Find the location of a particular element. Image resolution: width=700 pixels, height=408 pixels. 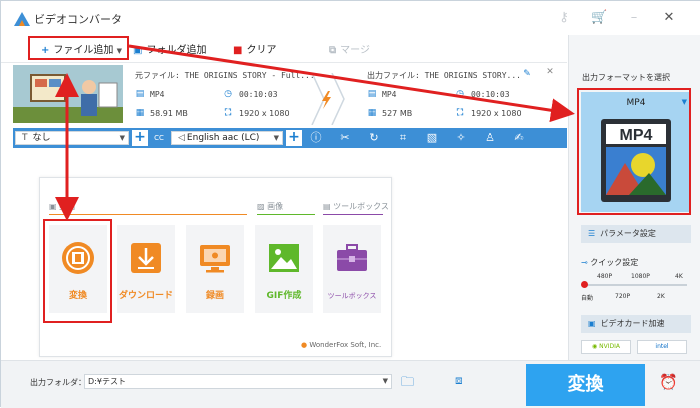

arrow-right is located at coordinates (351, 83).